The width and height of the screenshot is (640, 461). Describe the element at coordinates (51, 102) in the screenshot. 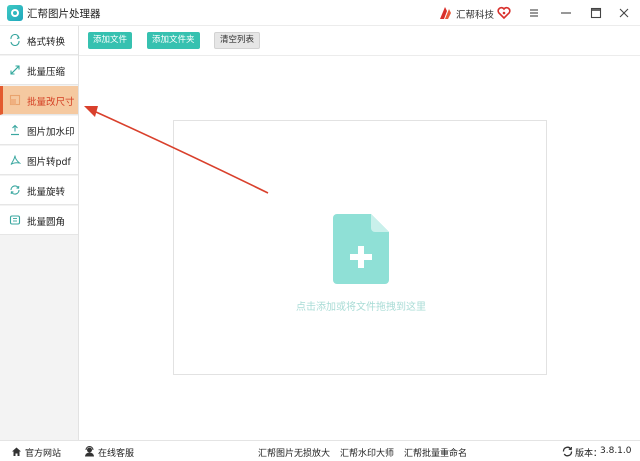

I see `sidebar-item-label: 批量改尺寸` at that location.